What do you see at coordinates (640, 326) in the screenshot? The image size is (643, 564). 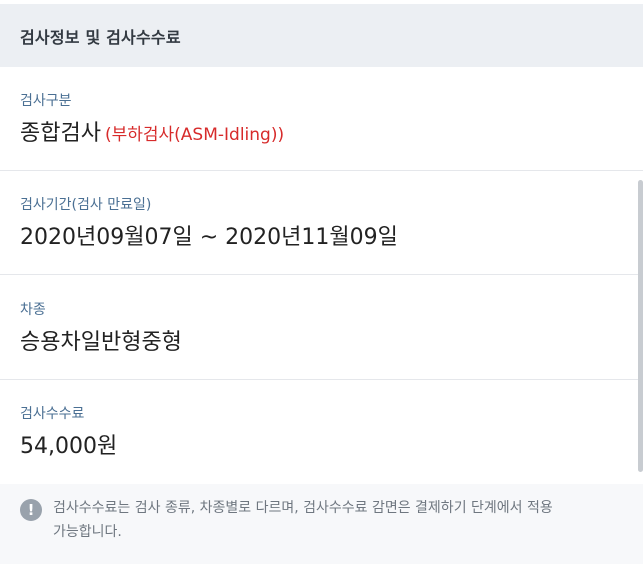 I see `scrollbar` at bounding box center [640, 326].